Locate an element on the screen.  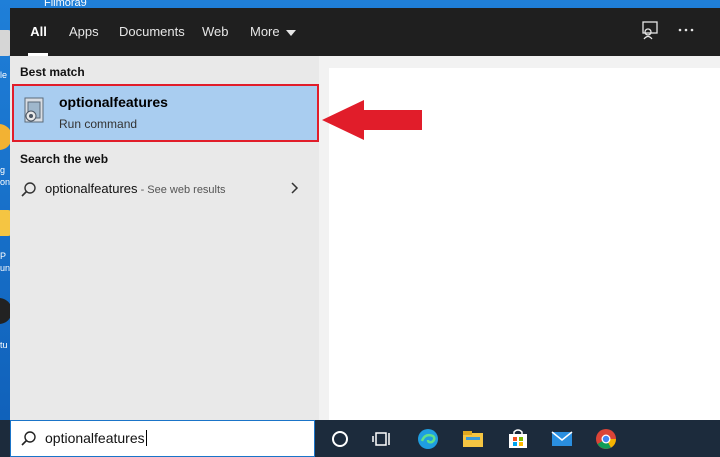
file-explorer-icon is located at coordinates (473, 439).